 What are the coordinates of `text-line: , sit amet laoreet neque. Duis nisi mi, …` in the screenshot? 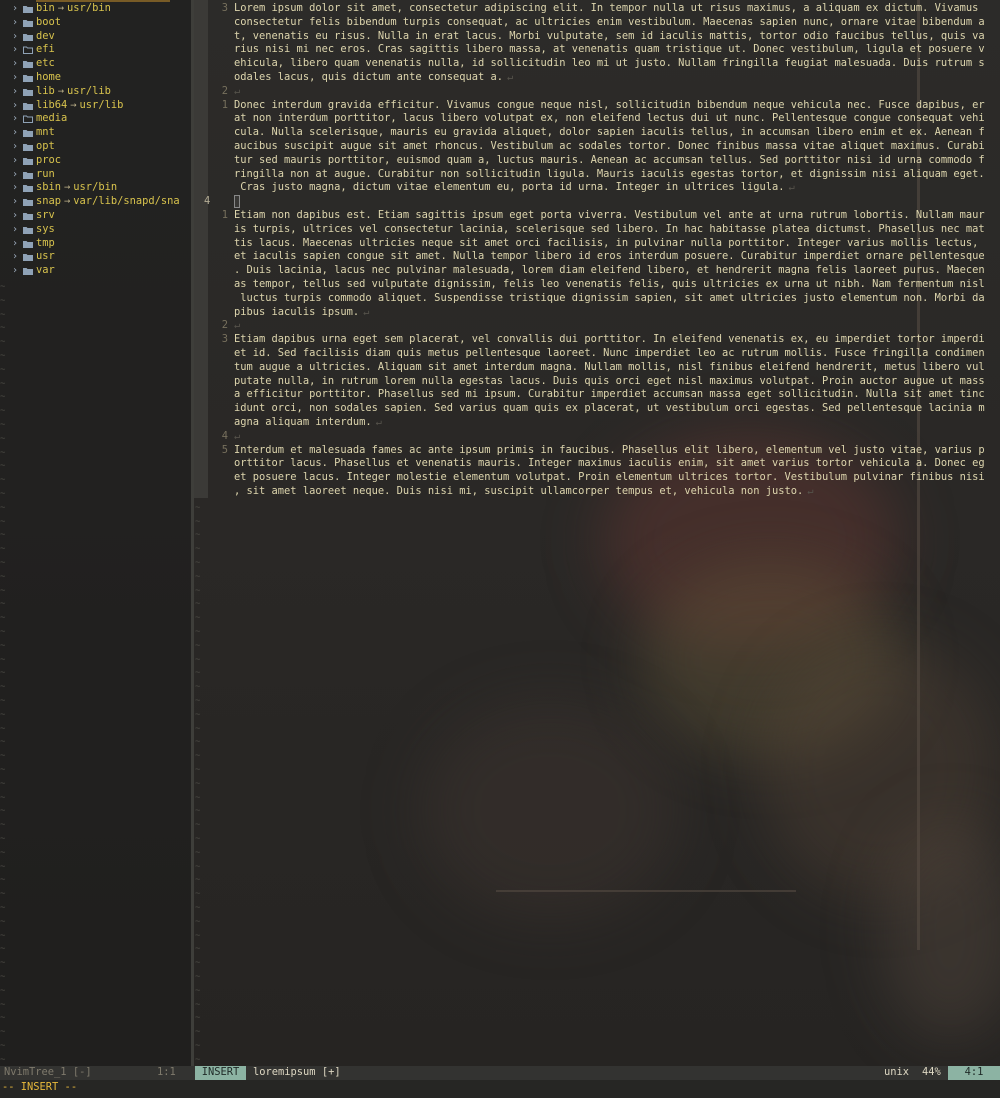 It's located at (524, 492).